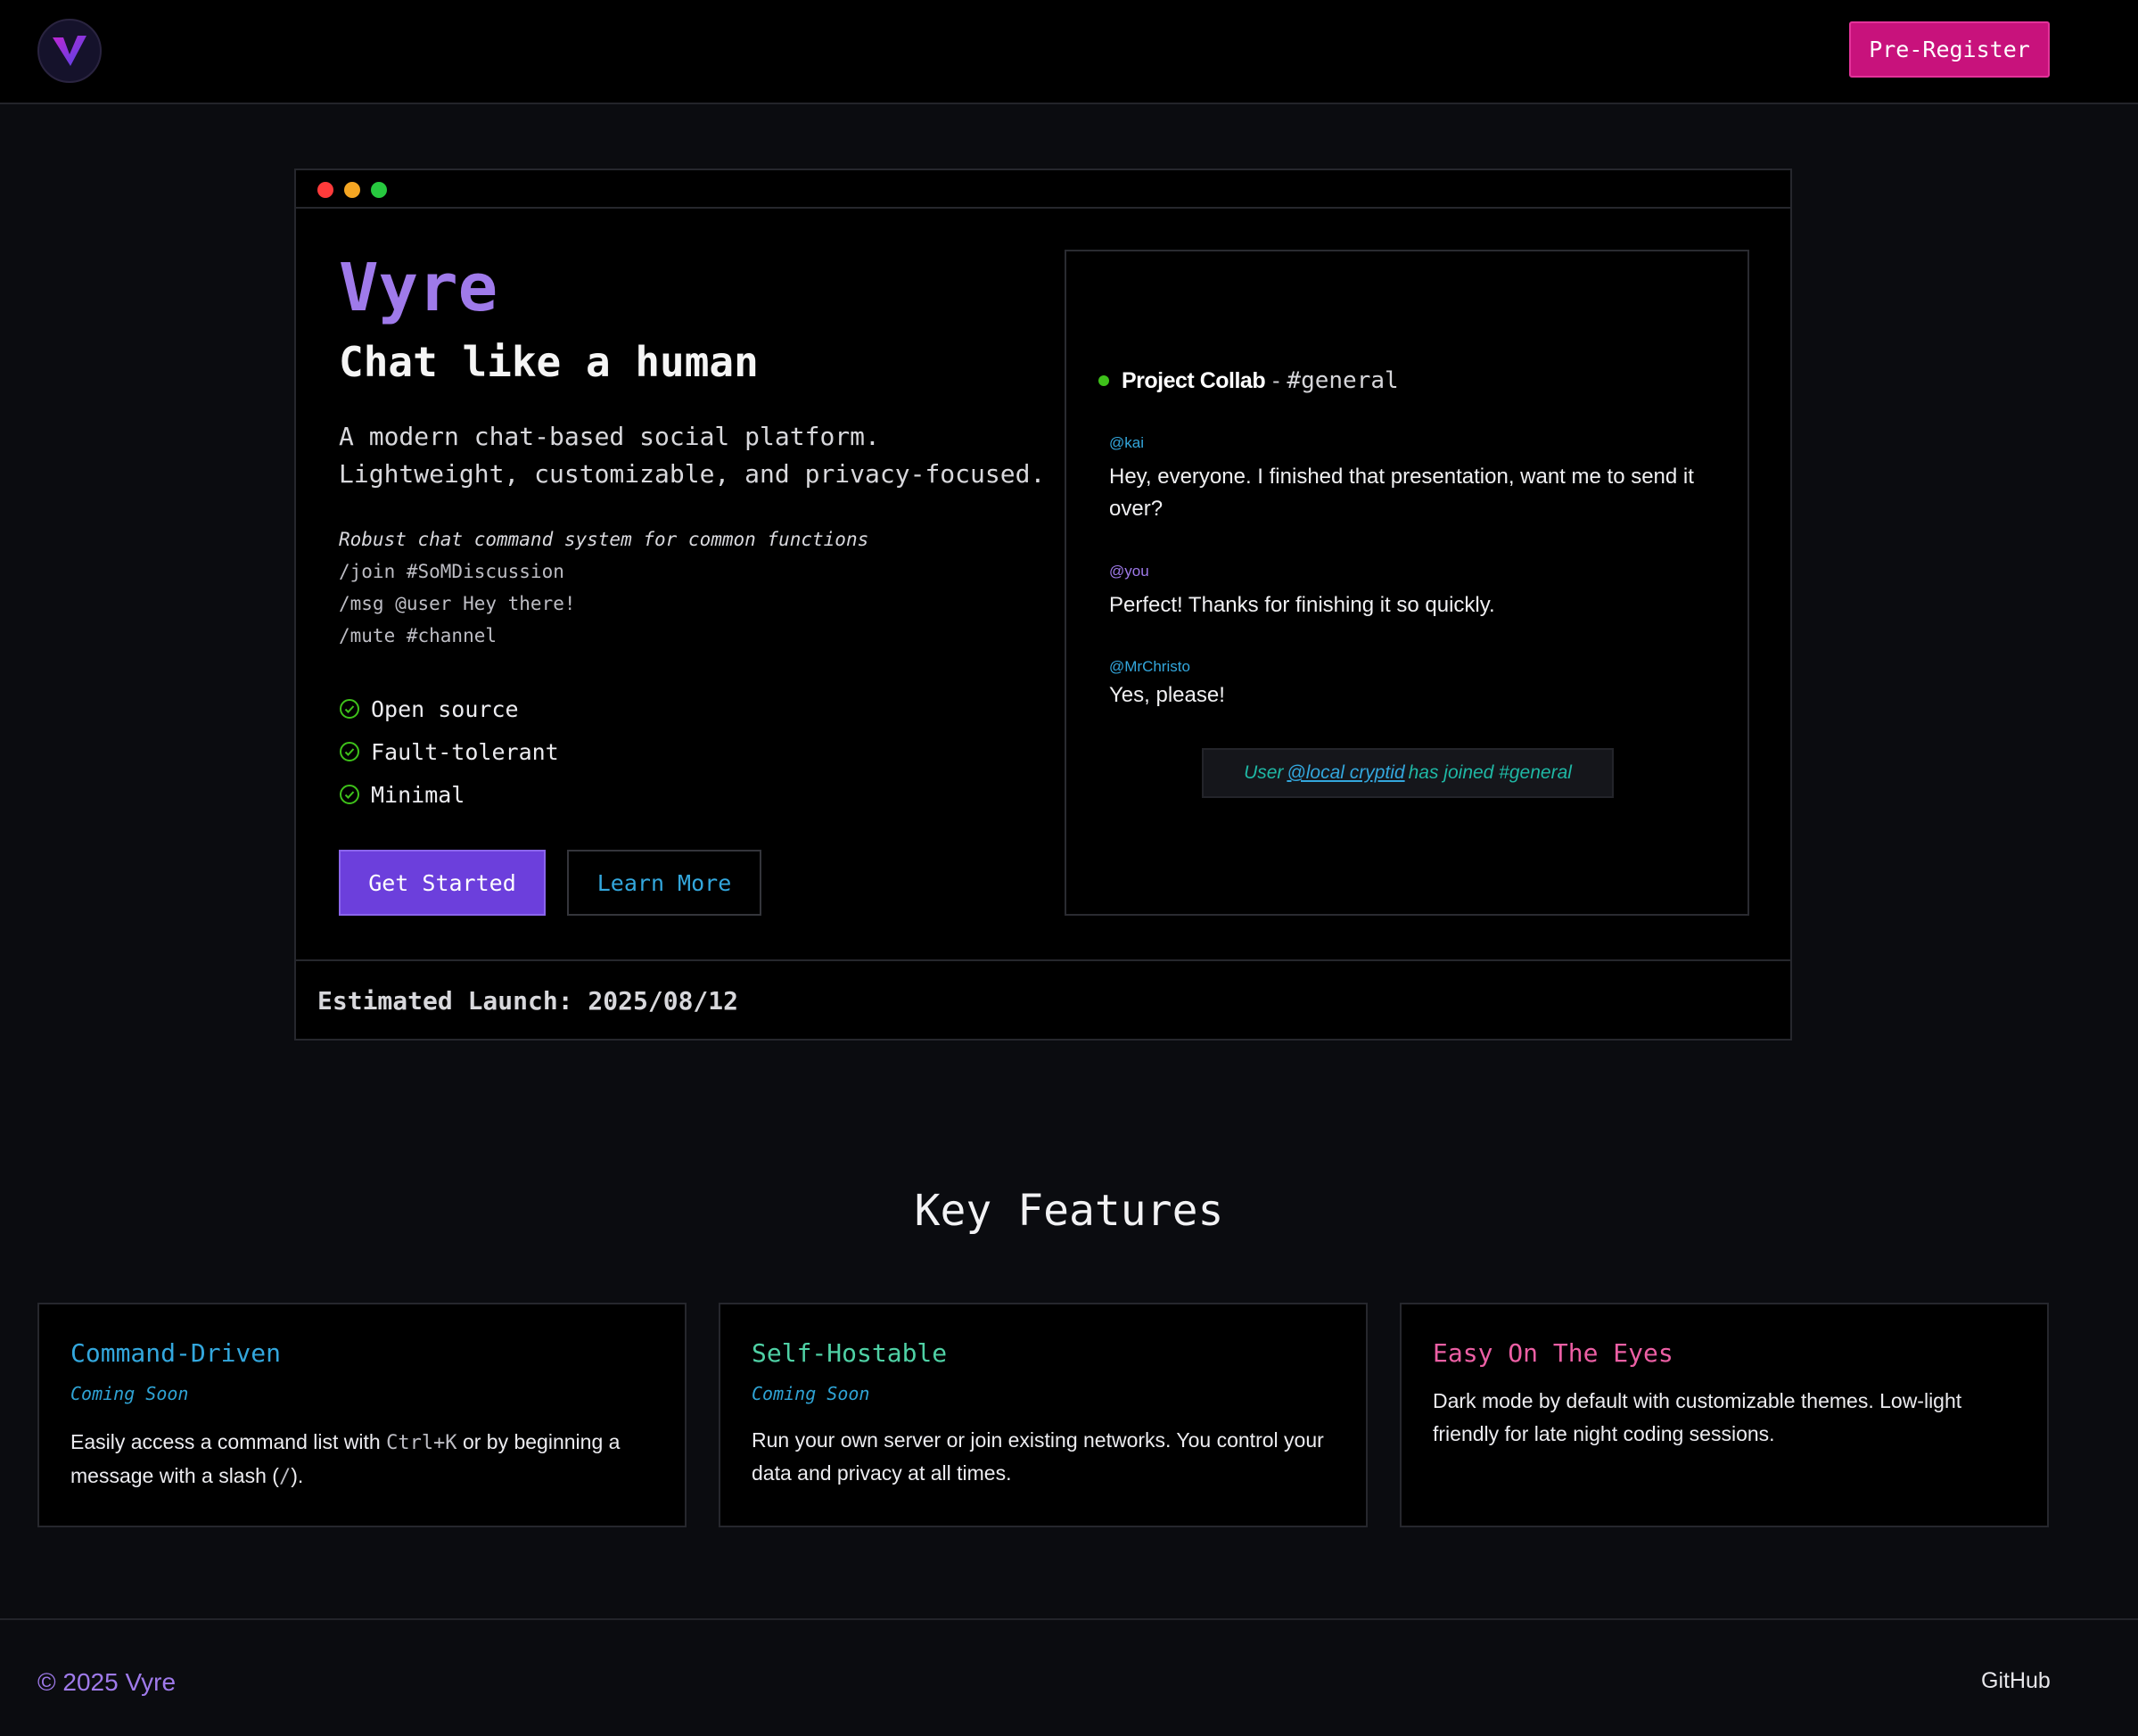 Image resolution: width=2138 pixels, height=1736 pixels. Describe the element at coordinates (457, 603) in the screenshot. I see `command-example: /msg @user Hey there!` at that location.